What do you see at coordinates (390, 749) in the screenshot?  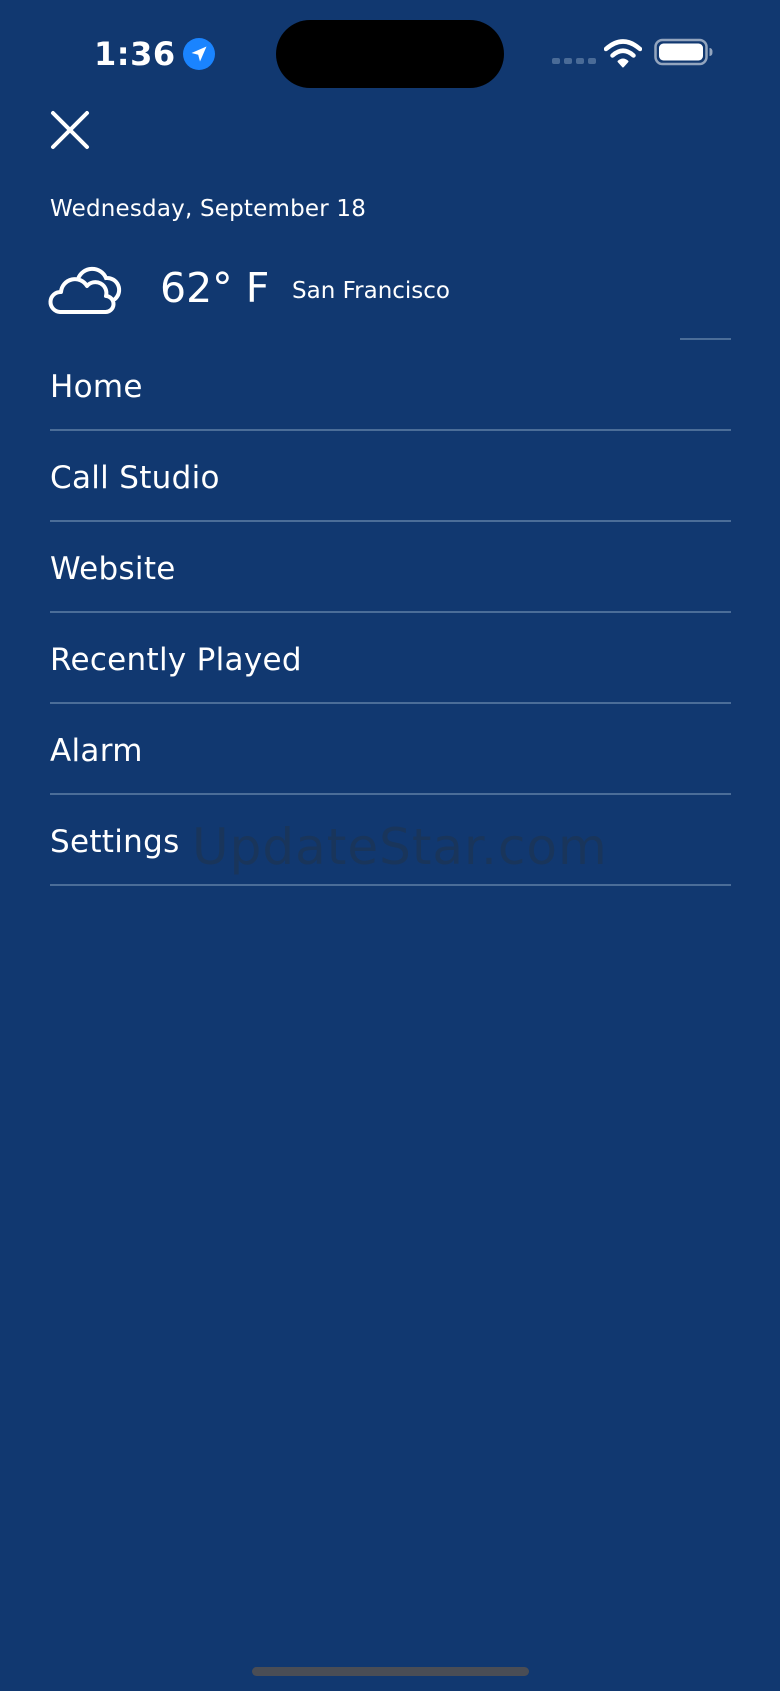 I see `menu-item-alarm: Alarm` at bounding box center [390, 749].